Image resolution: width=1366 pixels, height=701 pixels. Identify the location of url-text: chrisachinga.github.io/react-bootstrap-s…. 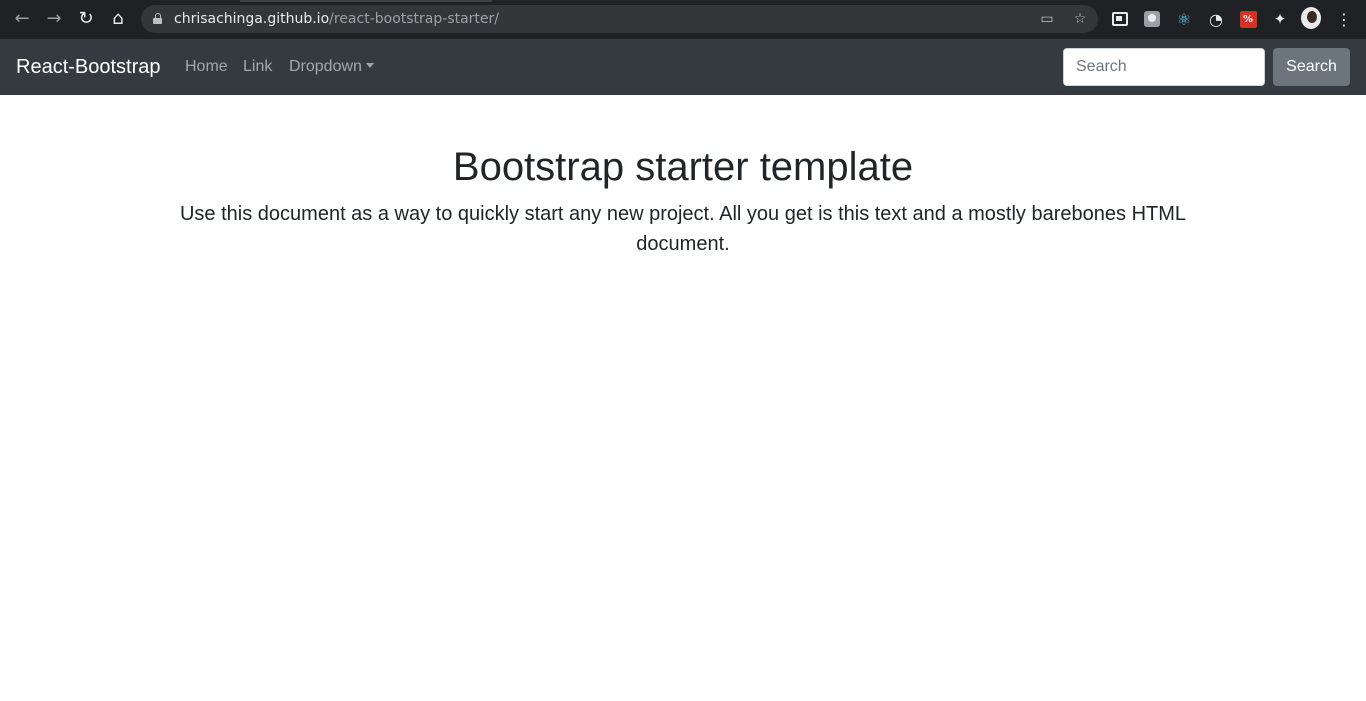
(336, 19).